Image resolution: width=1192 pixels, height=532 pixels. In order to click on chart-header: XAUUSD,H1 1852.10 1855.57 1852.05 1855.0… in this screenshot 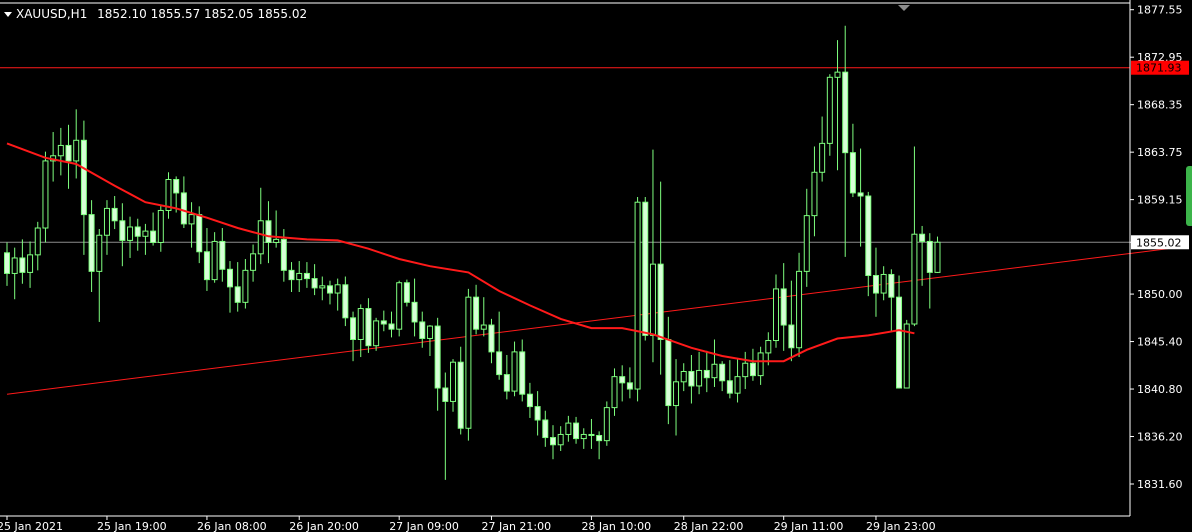, I will do `click(155, 14)`.